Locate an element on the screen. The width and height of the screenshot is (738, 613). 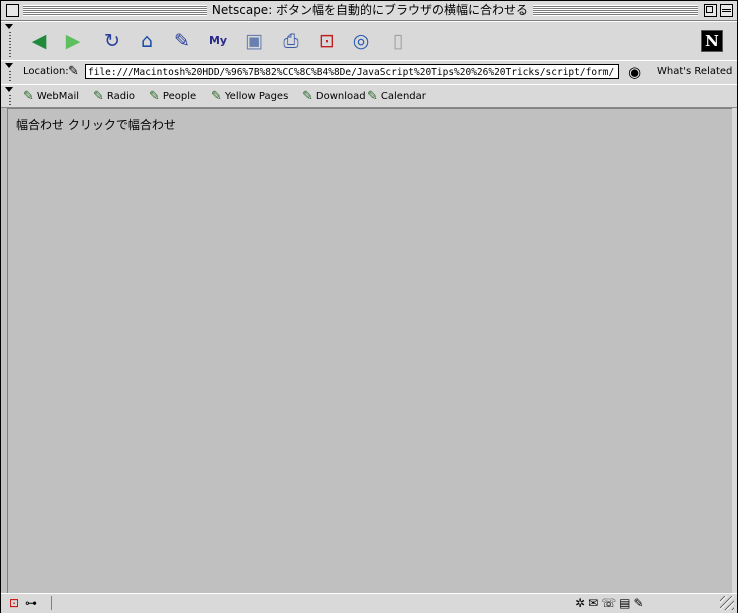
mail-icon: ✉ is located at coordinates (593, 603).